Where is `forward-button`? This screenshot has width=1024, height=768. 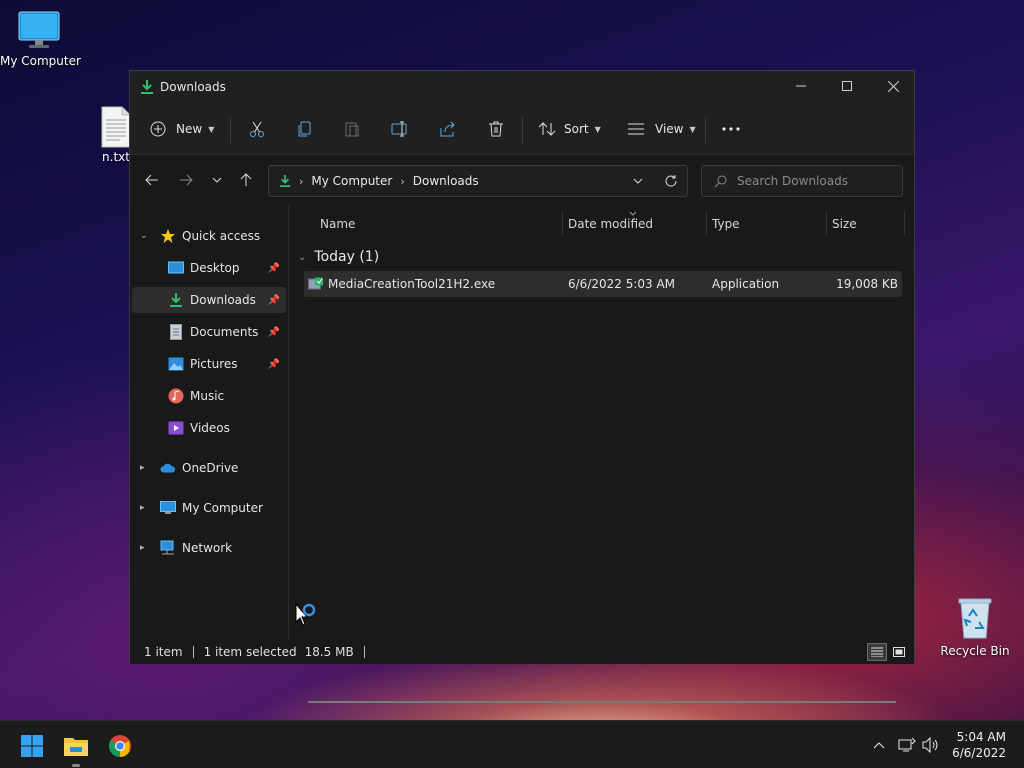 forward-button is located at coordinates (186, 180).